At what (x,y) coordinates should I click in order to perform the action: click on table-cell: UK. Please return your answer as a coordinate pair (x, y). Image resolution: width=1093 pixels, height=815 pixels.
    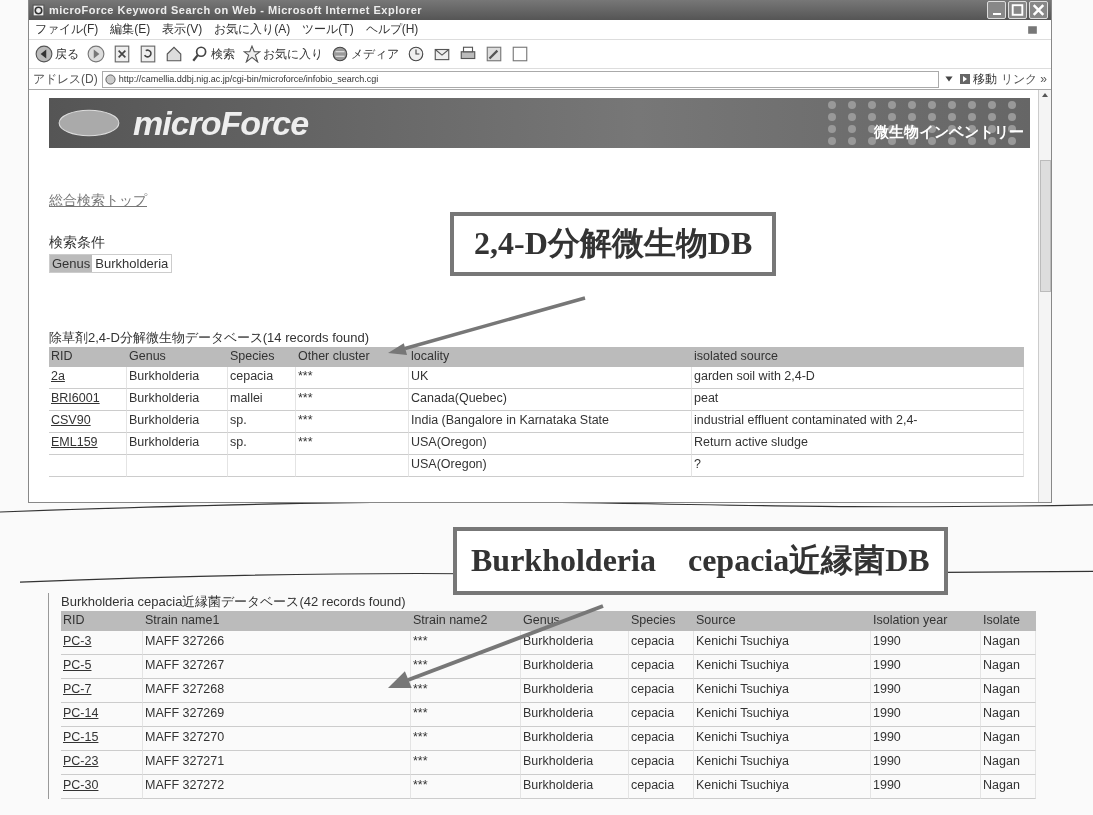
    Looking at the image, I should click on (550, 378).